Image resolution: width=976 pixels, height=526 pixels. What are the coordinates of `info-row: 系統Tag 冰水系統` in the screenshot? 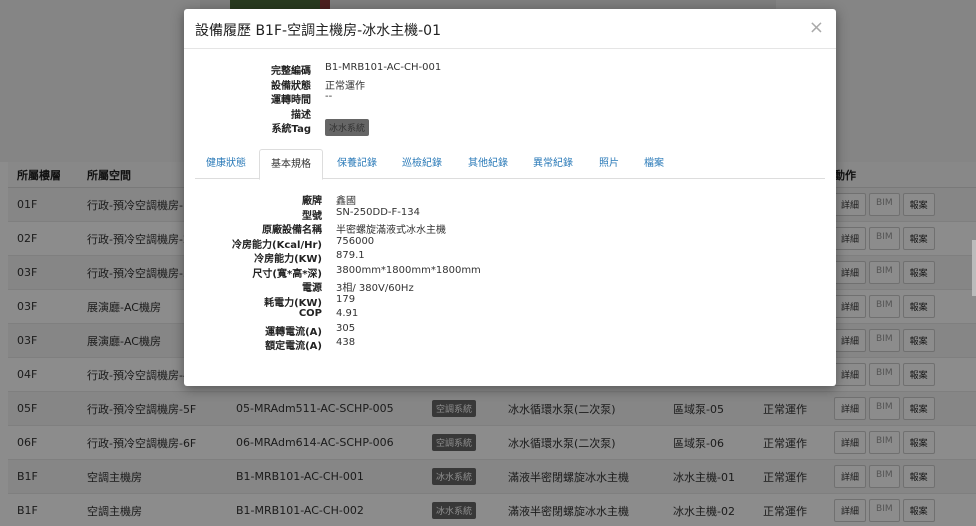 It's located at (510, 127).